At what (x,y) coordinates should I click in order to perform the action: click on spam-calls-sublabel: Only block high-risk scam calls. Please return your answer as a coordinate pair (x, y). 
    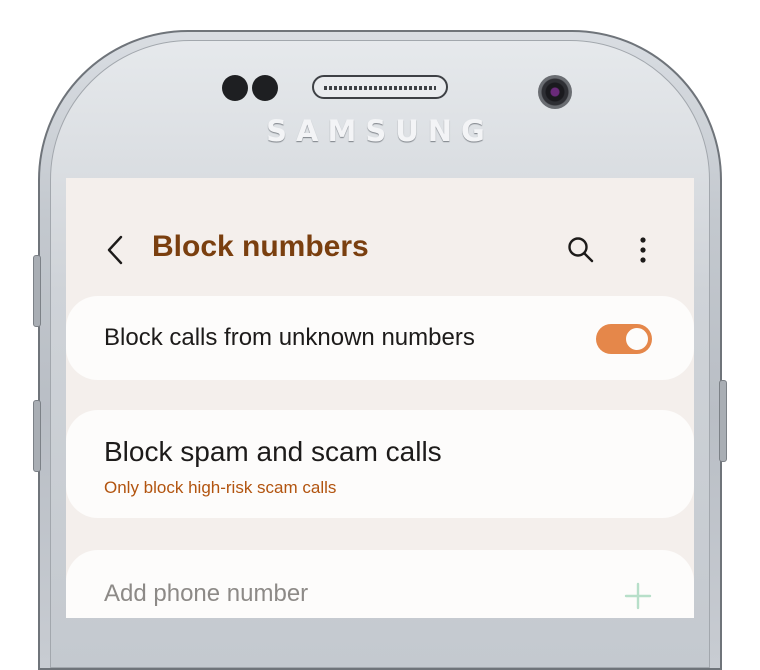
    Looking at the image, I should click on (220, 487).